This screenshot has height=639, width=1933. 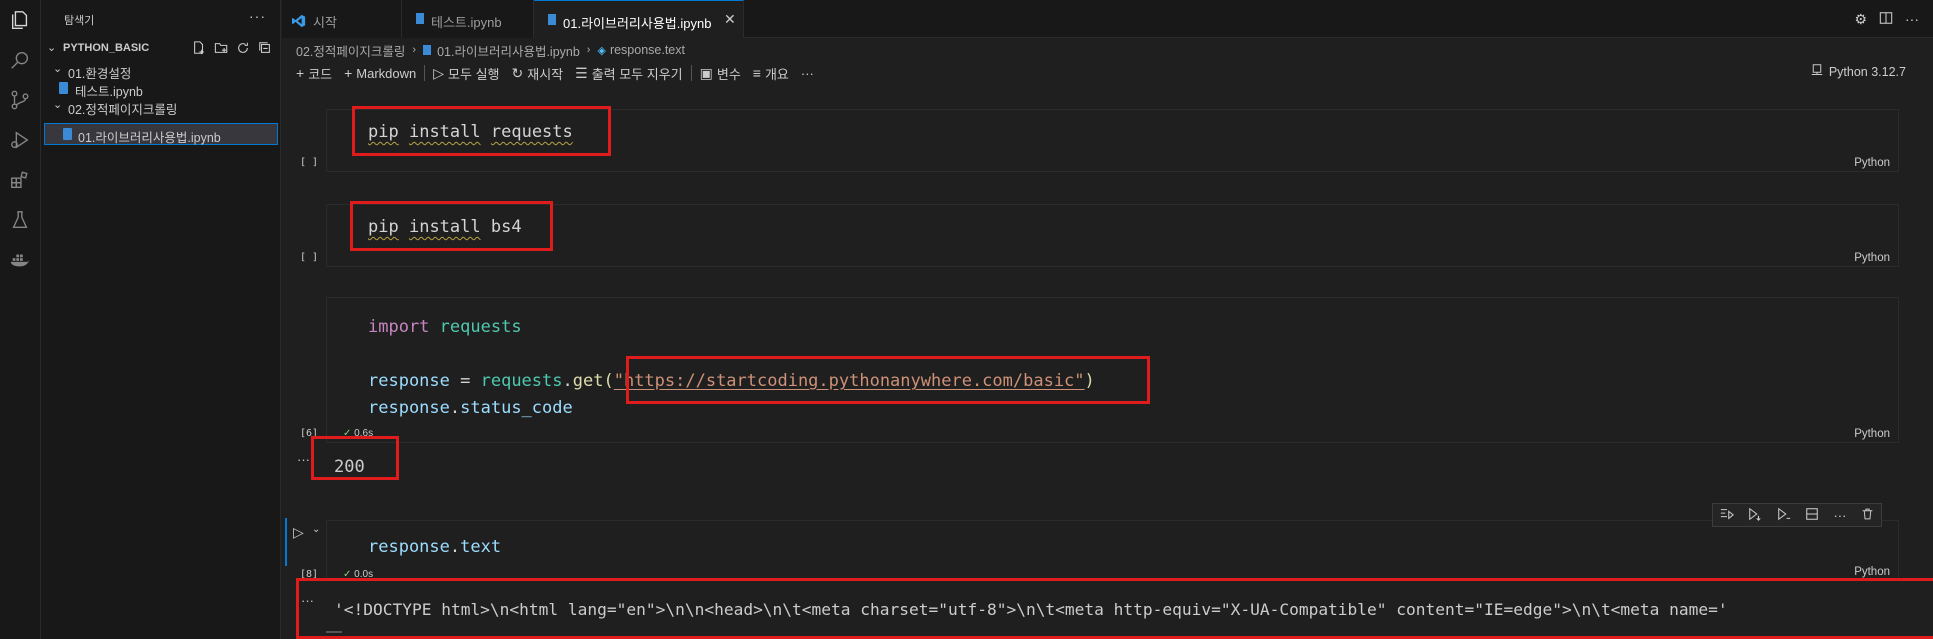 I want to click on new-file-icon, so click(x=199, y=48).